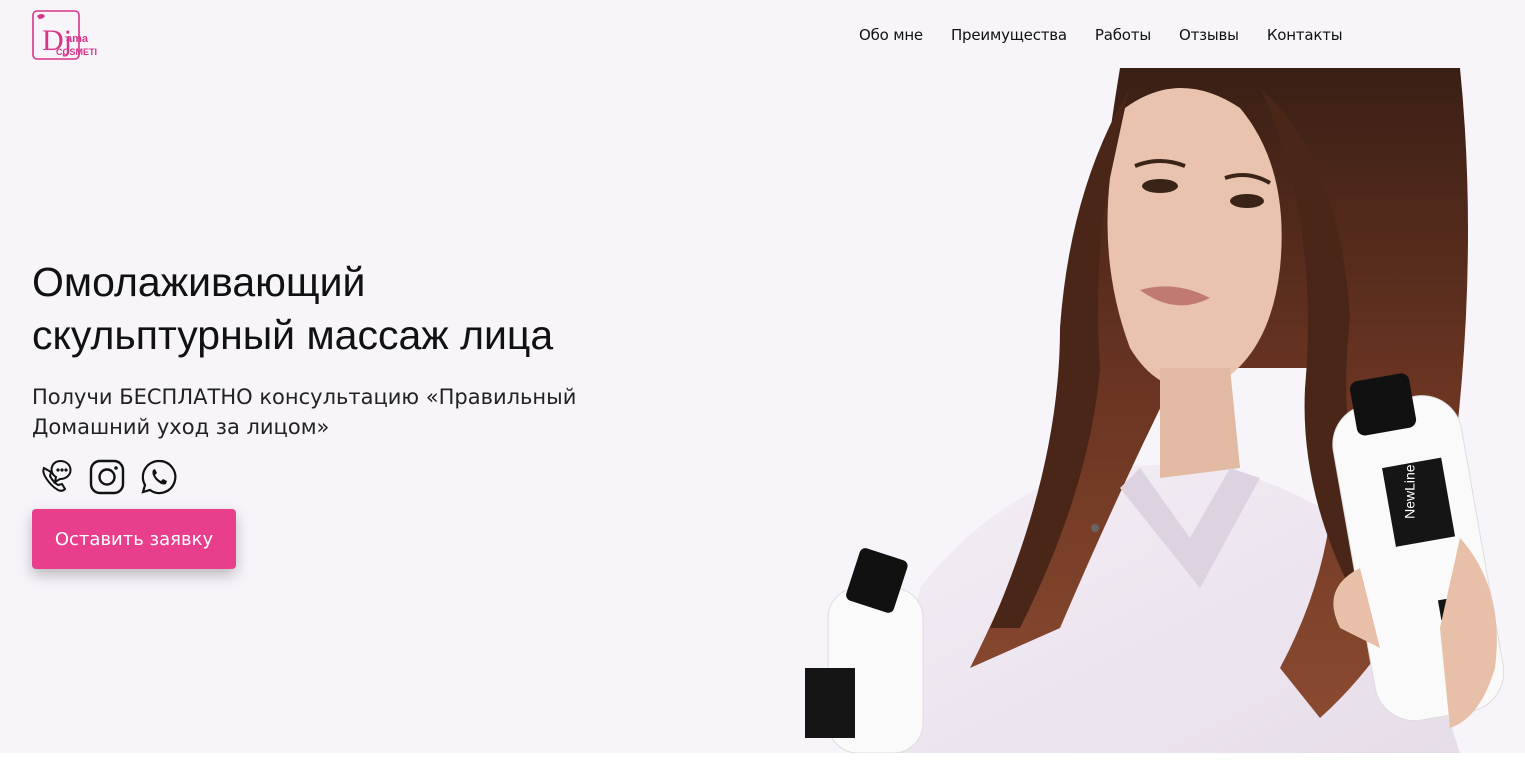 The height and width of the screenshot is (764, 1525). Describe the element at coordinates (199, 282) in the screenshot. I see `hero-title-line1: Омолаживающий` at that location.